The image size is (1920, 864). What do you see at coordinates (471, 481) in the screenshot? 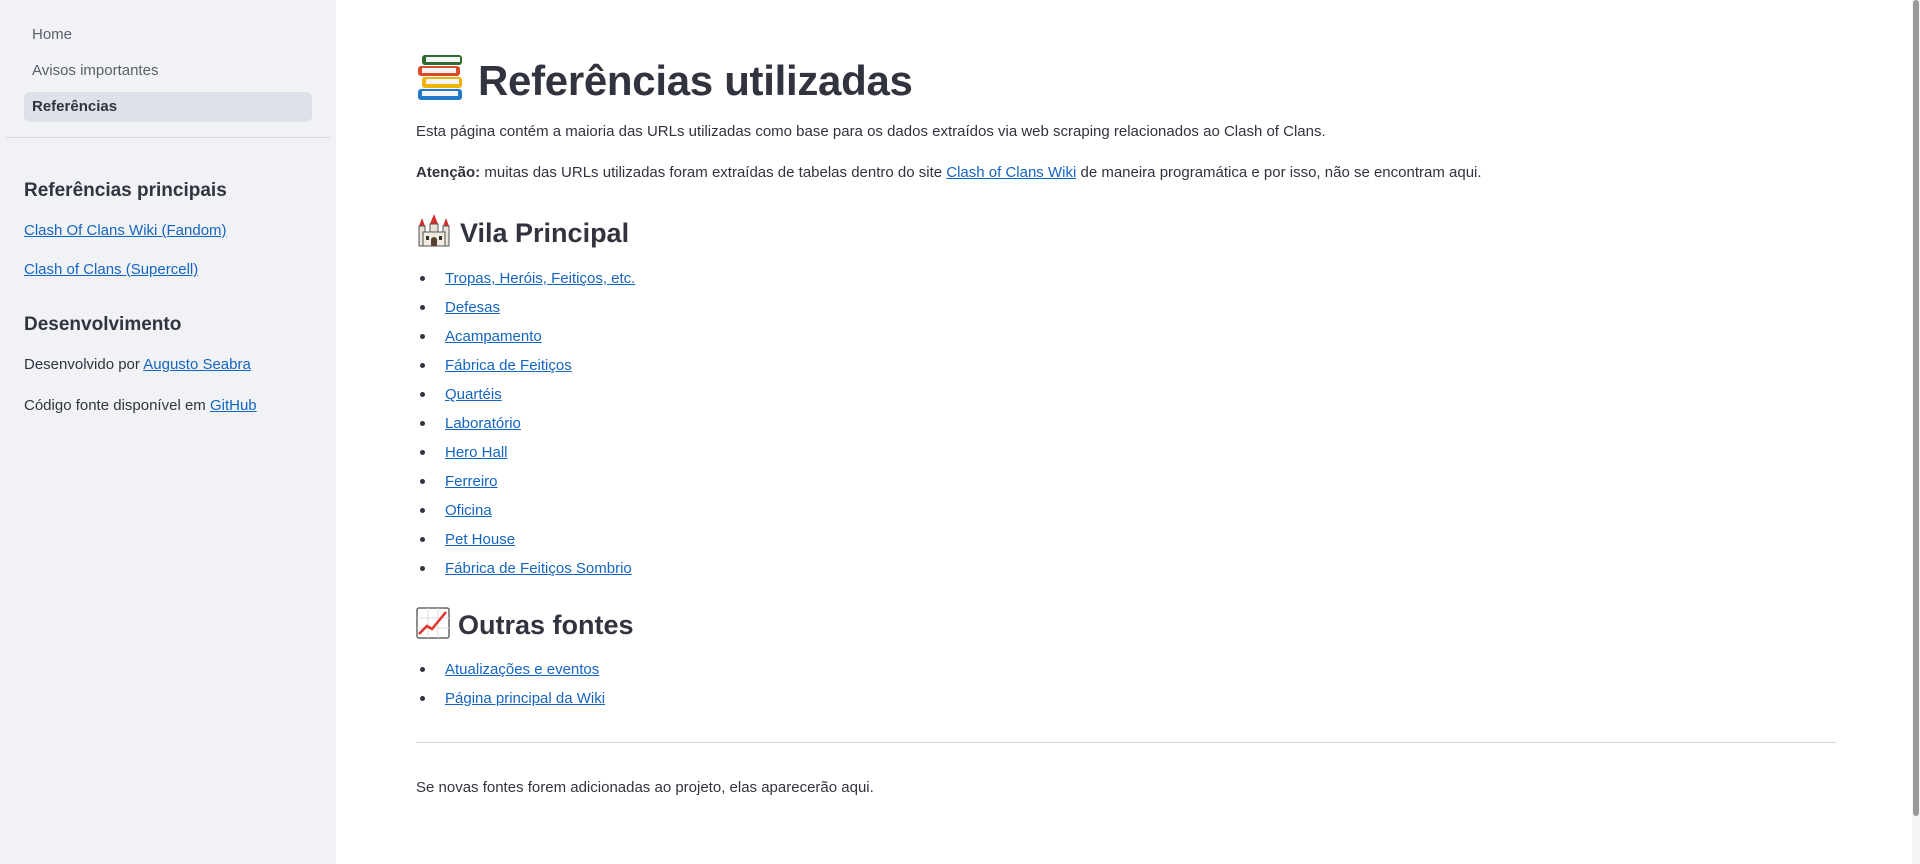
I see `link-ferreiro: Ferreiro` at bounding box center [471, 481].